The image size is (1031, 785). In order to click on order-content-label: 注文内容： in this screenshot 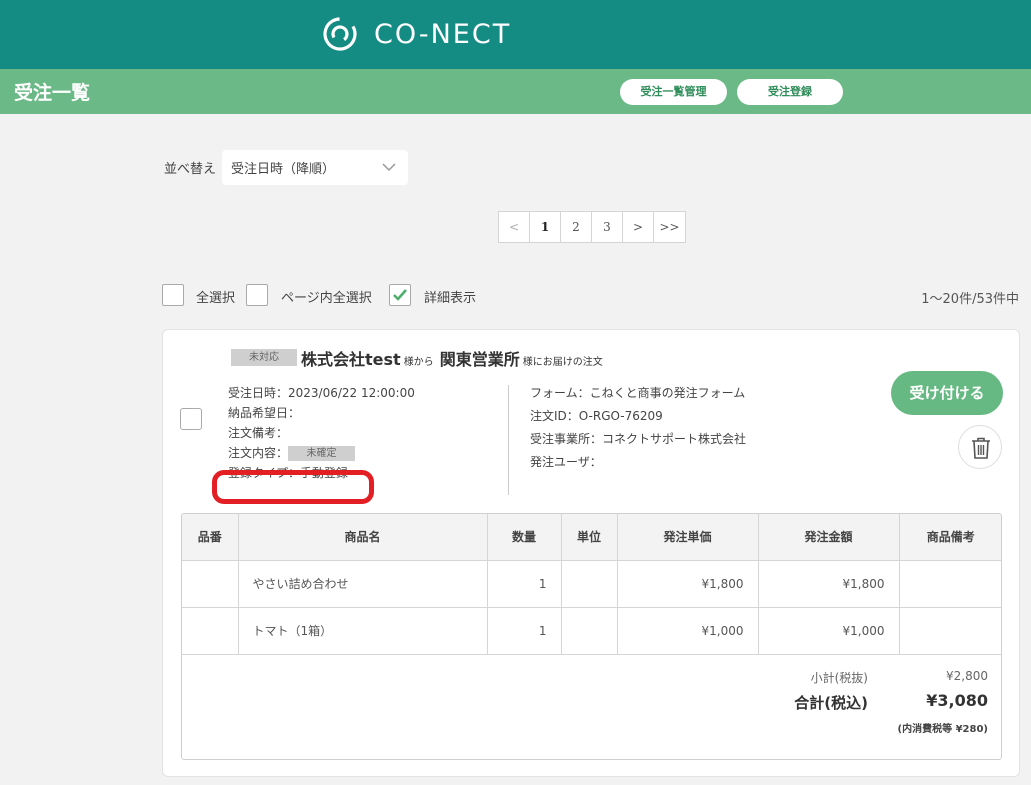, I will do `click(258, 453)`.